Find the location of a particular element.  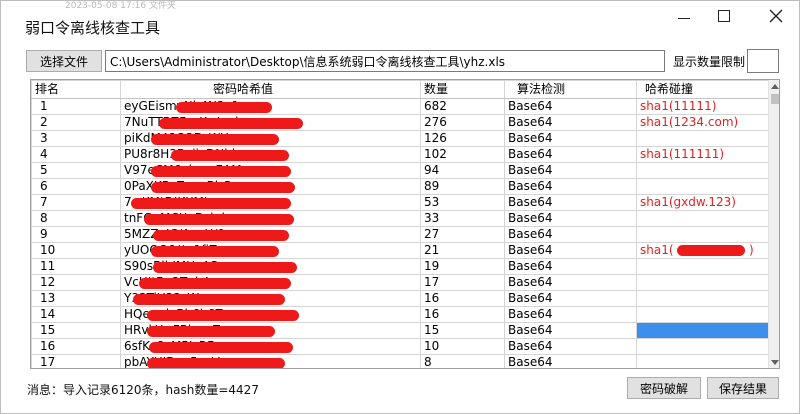

rank-cell: 4 is located at coordinates (76, 154).